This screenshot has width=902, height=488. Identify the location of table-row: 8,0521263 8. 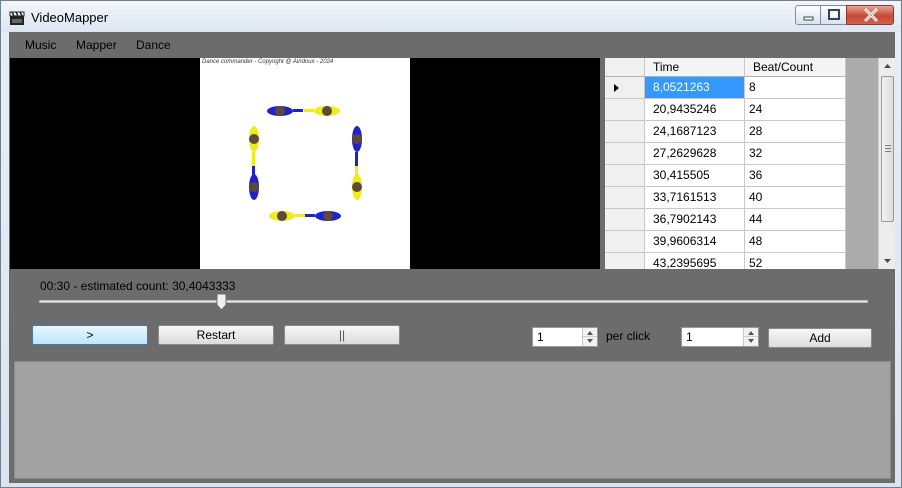
(725, 88).